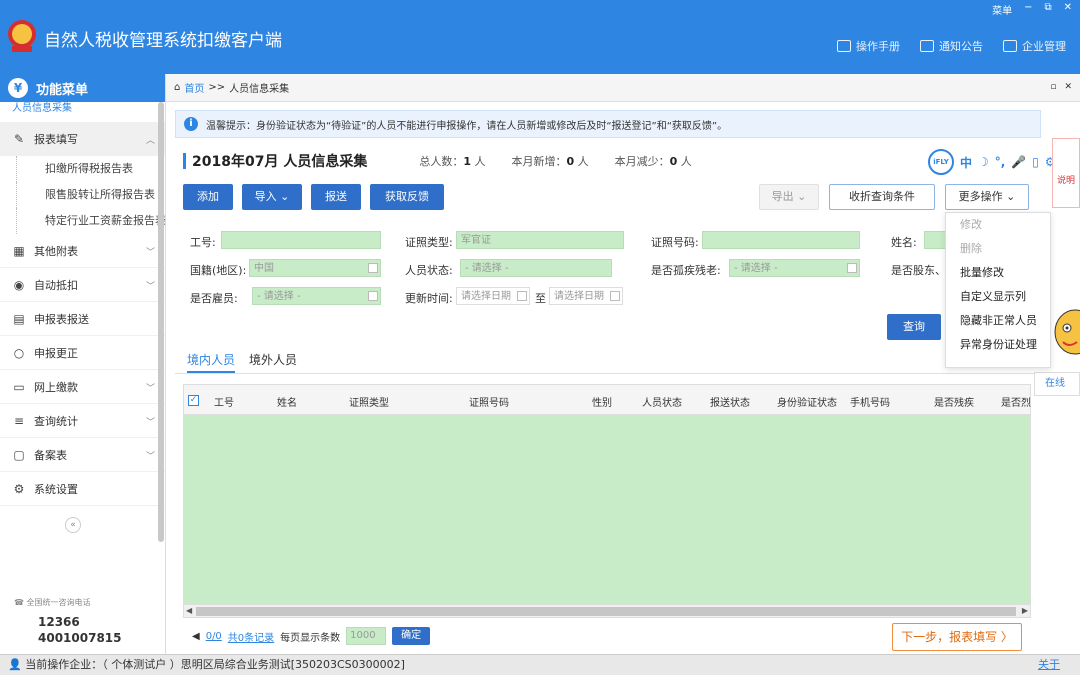  Describe the element at coordinates (224, 401) in the screenshot. I see `col-employee-no: 工号` at that location.